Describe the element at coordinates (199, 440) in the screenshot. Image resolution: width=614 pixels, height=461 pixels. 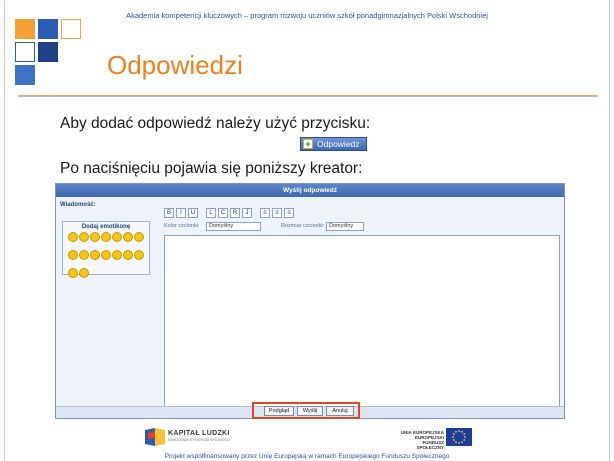
I see `kapital-ludzki-subtext: NARODOWA STRATEGIA SPÓJNOŚCI` at that location.